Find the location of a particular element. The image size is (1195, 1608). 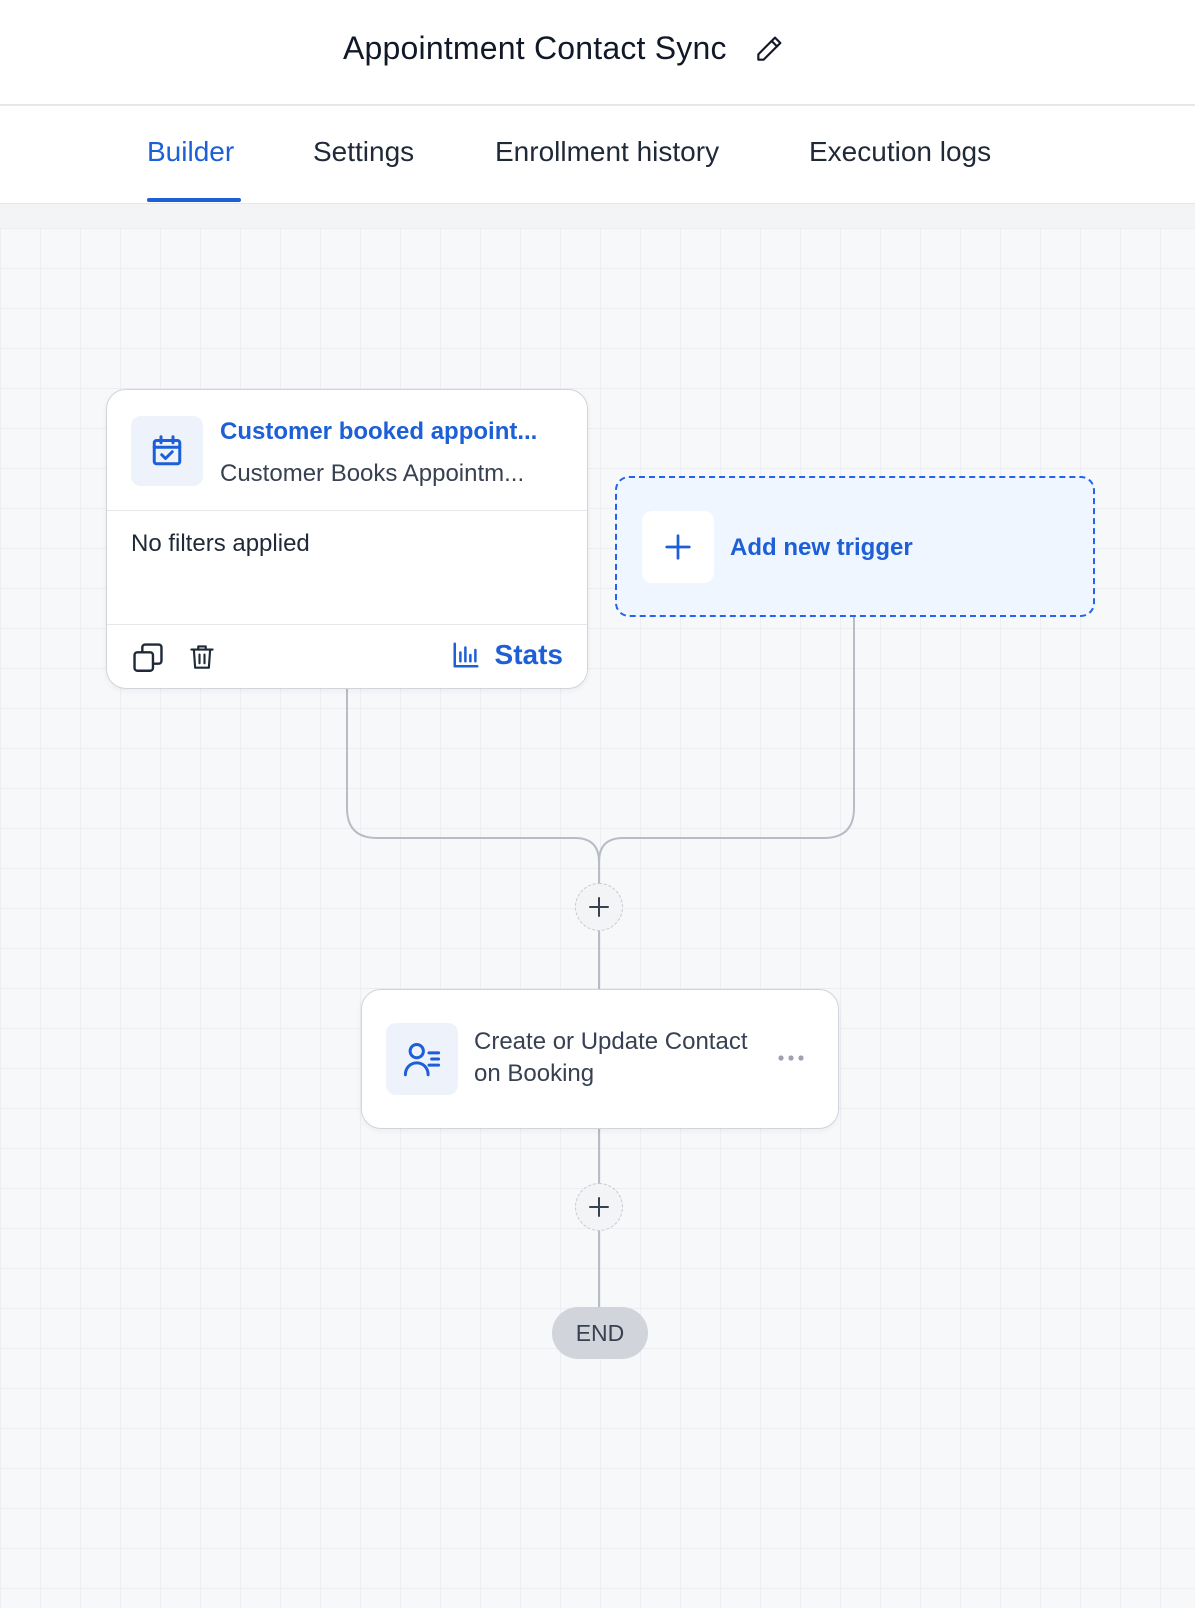

tab-settings: Settings is located at coordinates (363, 152).